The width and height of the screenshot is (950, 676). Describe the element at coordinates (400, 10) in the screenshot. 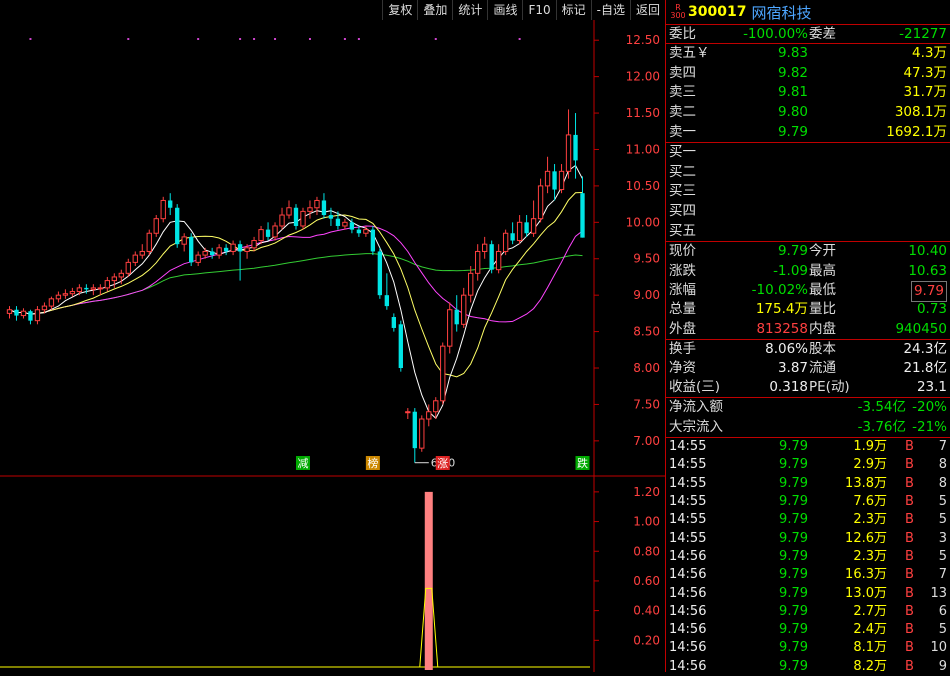

I see `restore-rights-button: 复权` at that location.